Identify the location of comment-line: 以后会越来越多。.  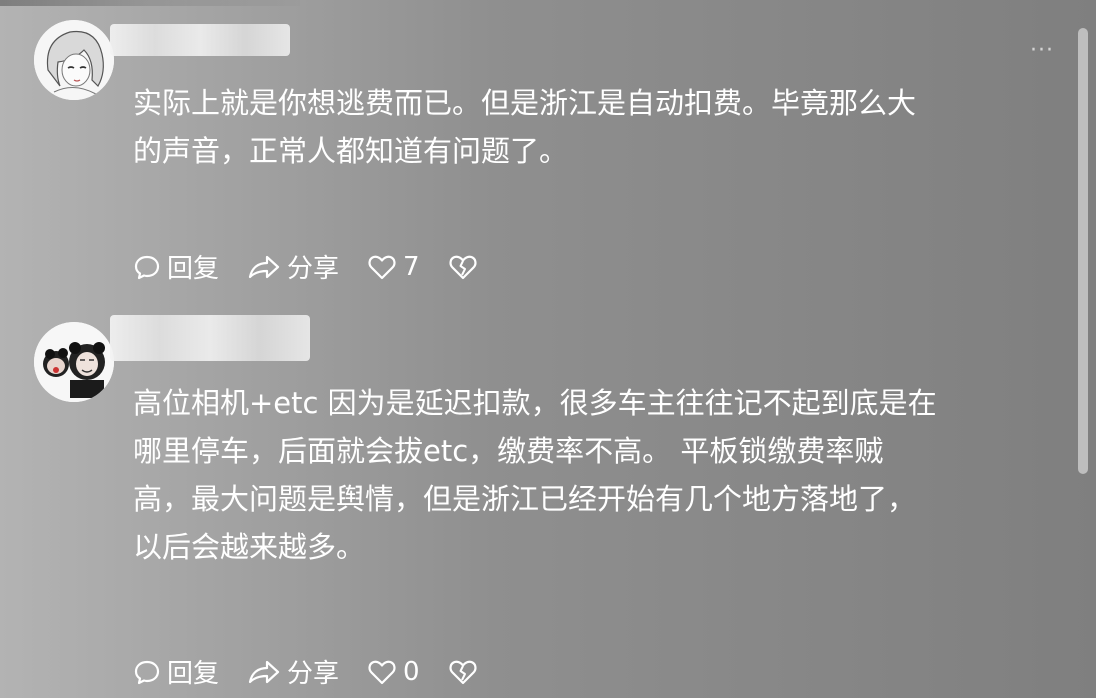
(249, 547).